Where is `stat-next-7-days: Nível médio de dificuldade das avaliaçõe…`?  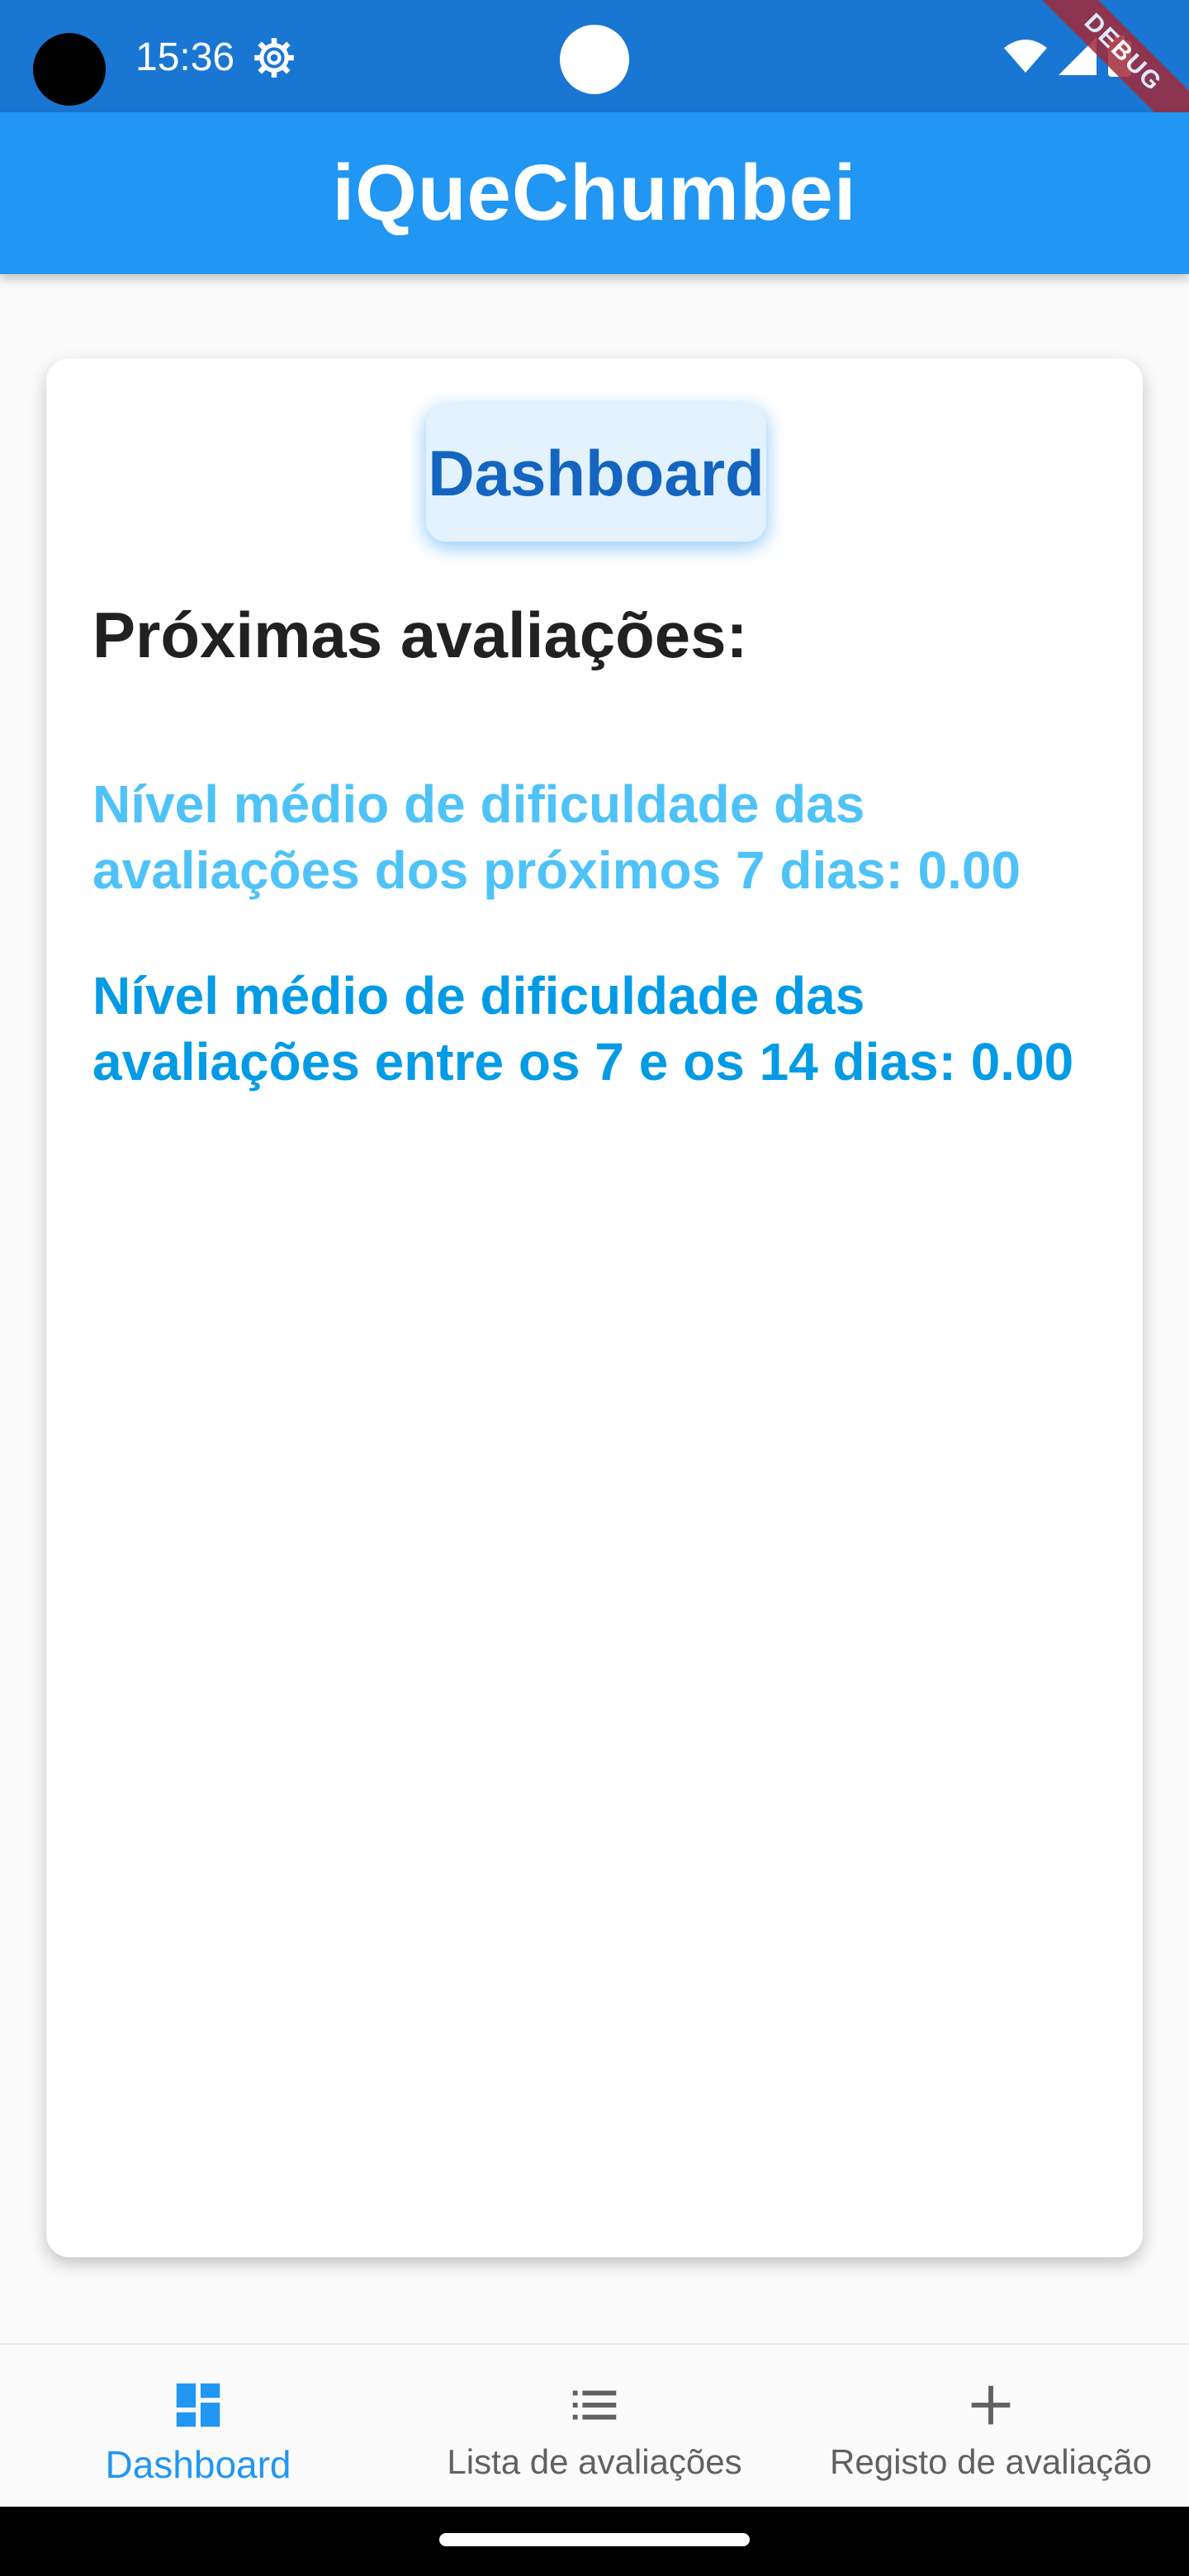
stat-next-7-days: Nível médio de dificuldade das avaliaçõe… is located at coordinates (556, 837).